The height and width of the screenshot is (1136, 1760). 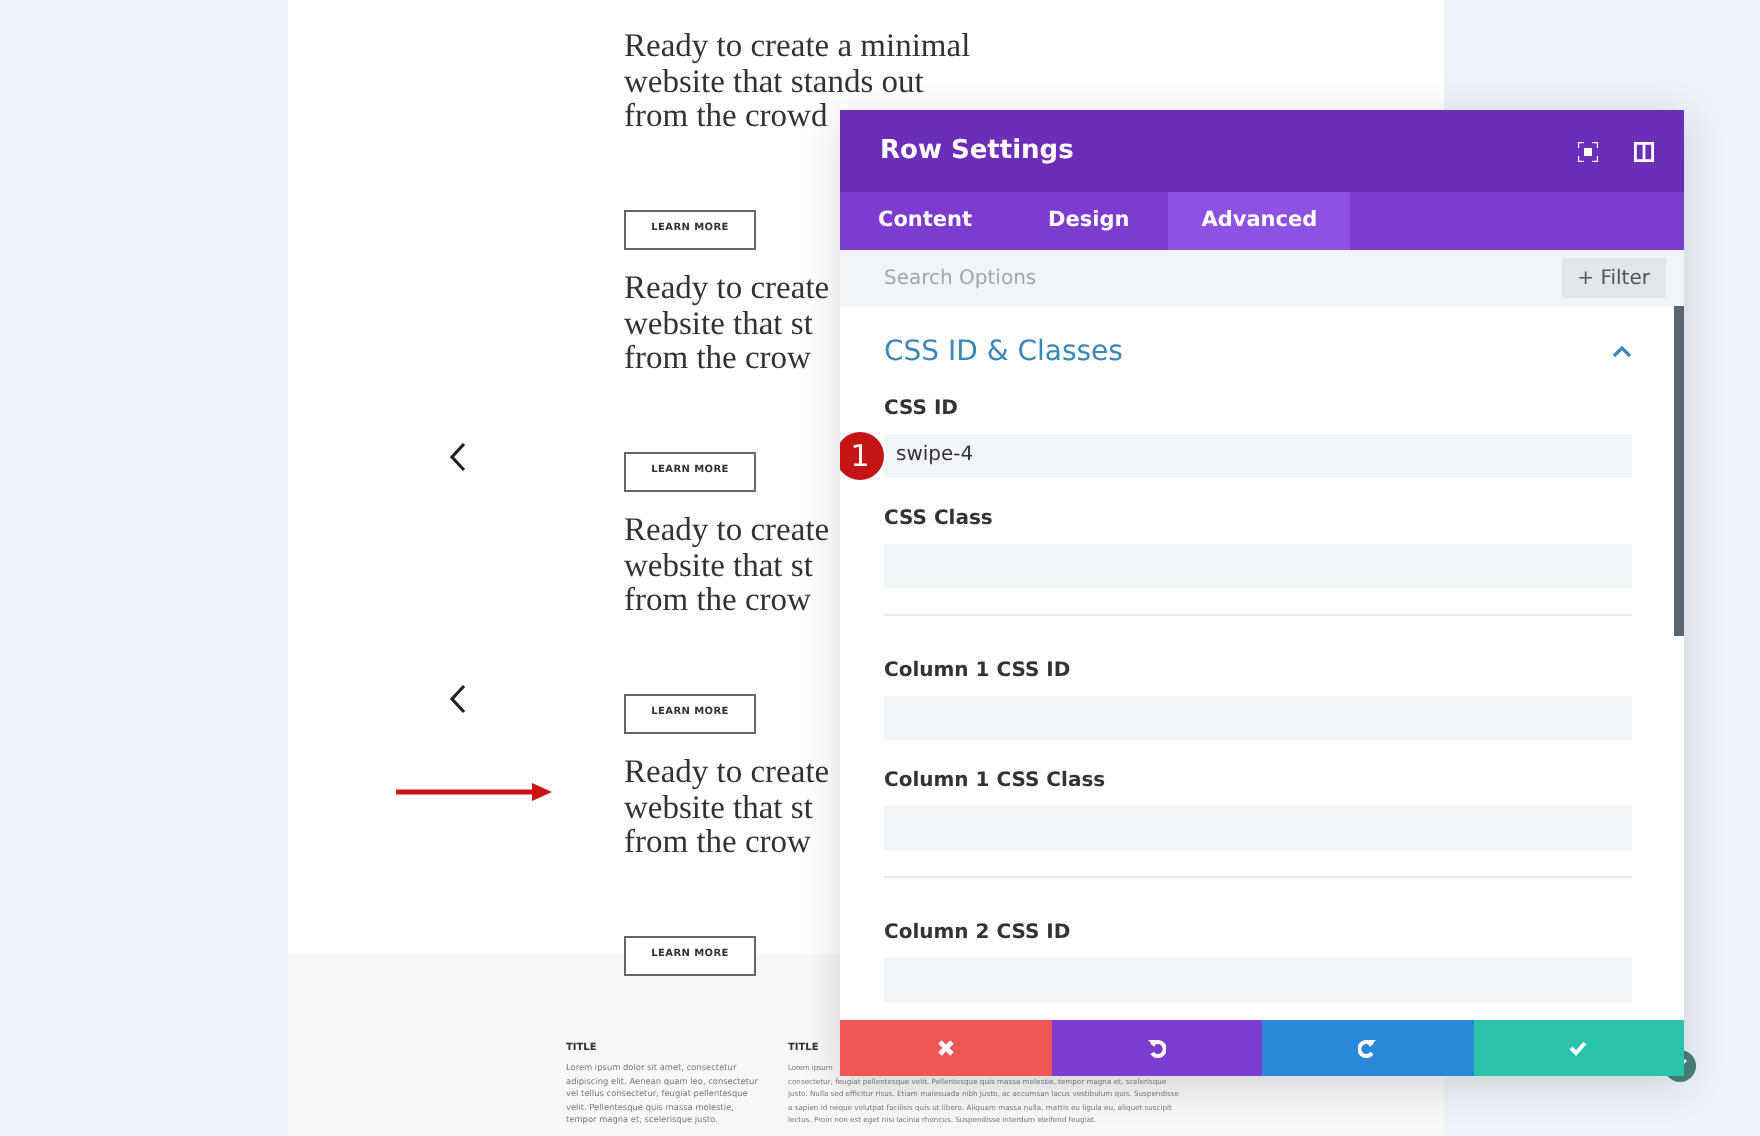 I want to click on undo-icon, so click(x=1156, y=1048).